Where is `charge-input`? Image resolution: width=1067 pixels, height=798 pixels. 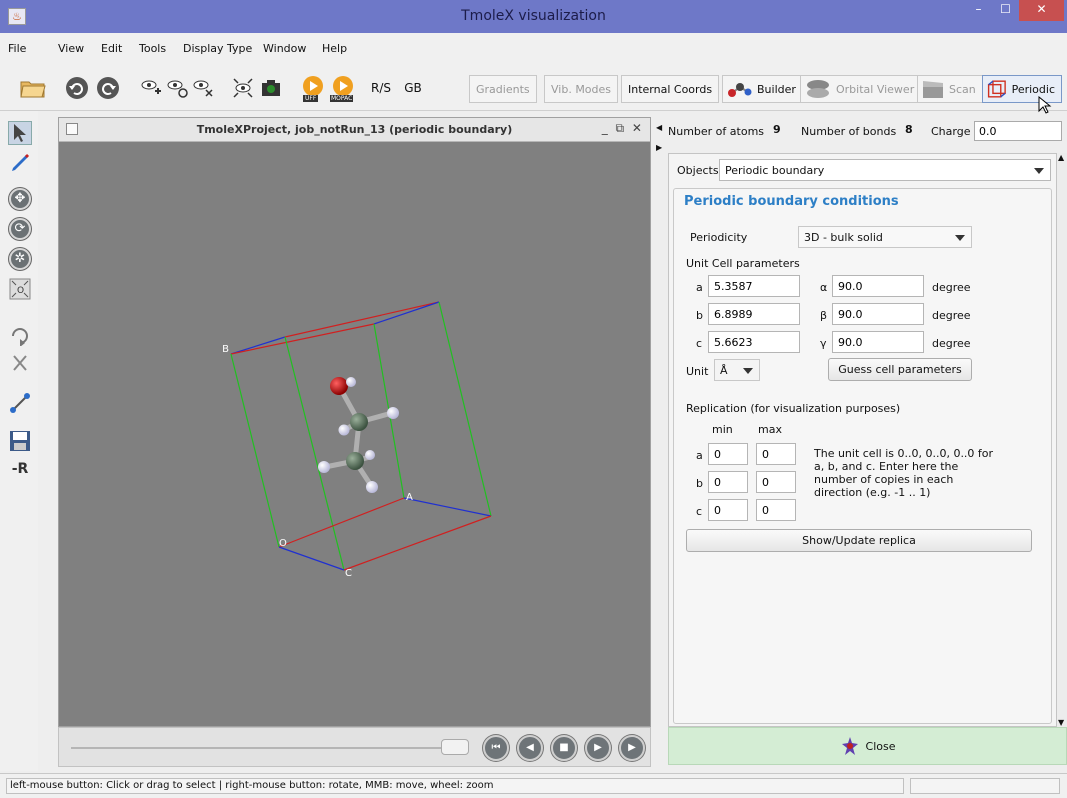
charge-input is located at coordinates (1018, 131).